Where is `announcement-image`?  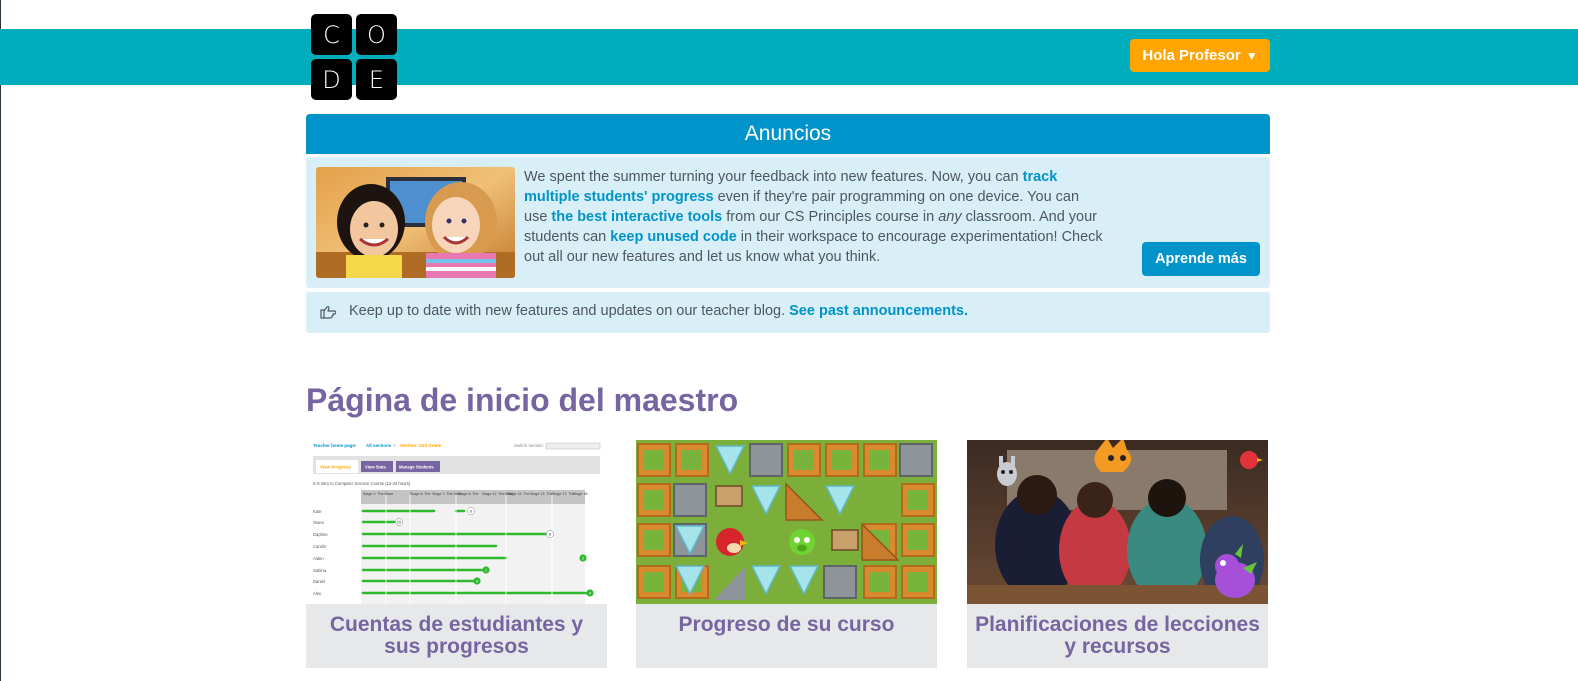 announcement-image is located at coordinates (415, 222).